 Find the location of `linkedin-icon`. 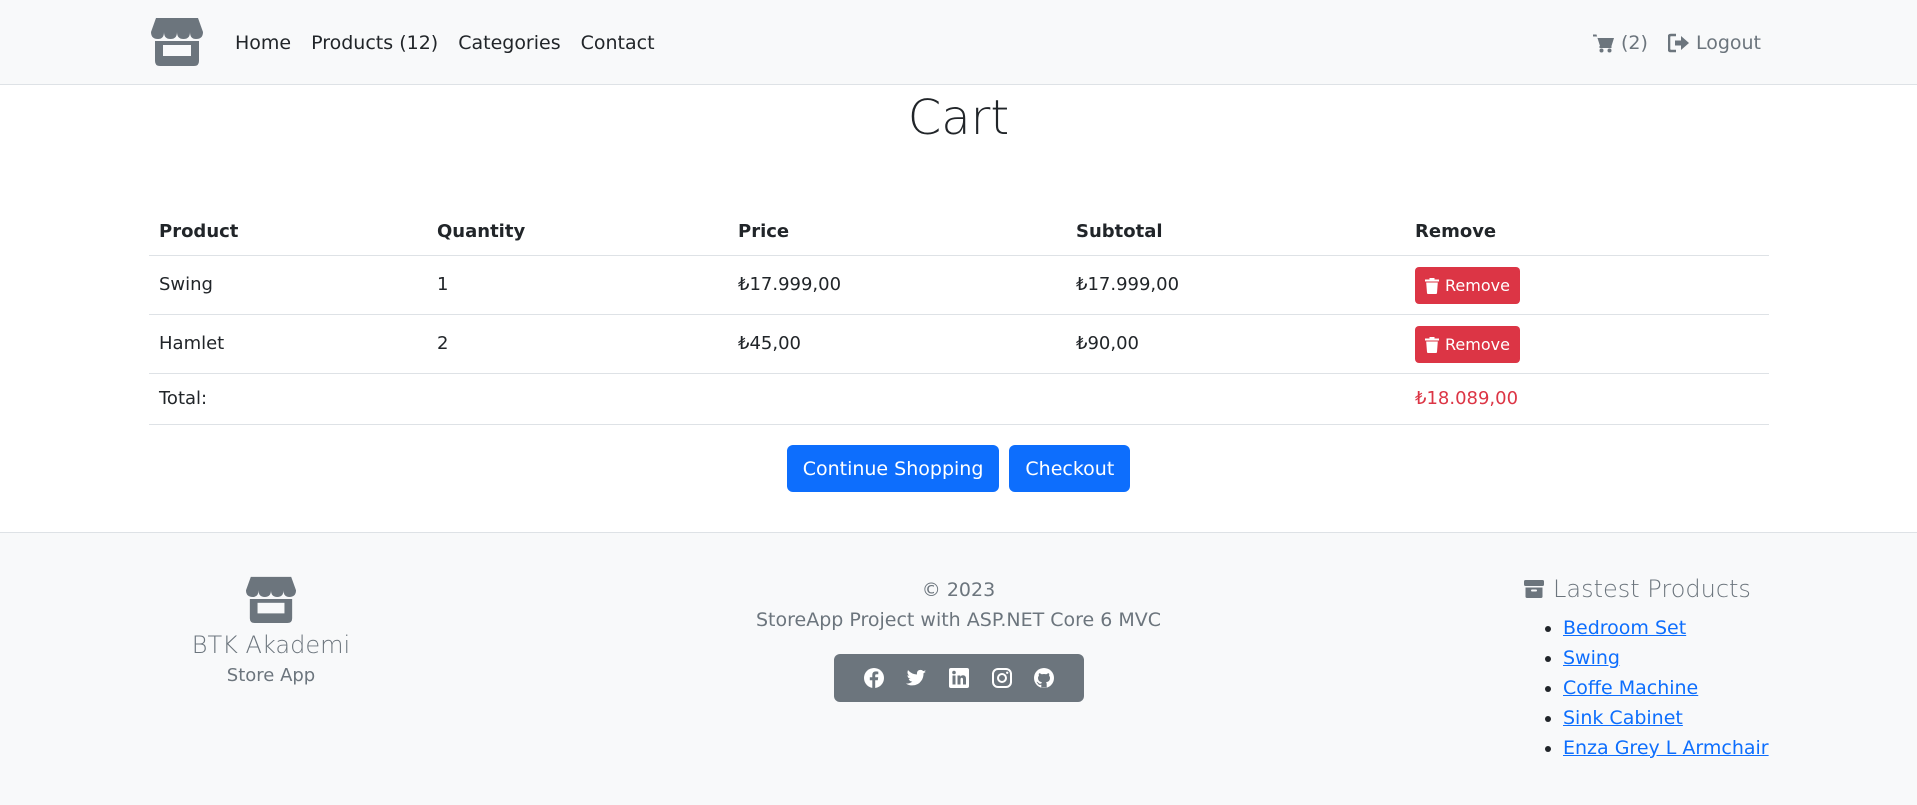

linkedin-icon is located at coordinates (959, 678).